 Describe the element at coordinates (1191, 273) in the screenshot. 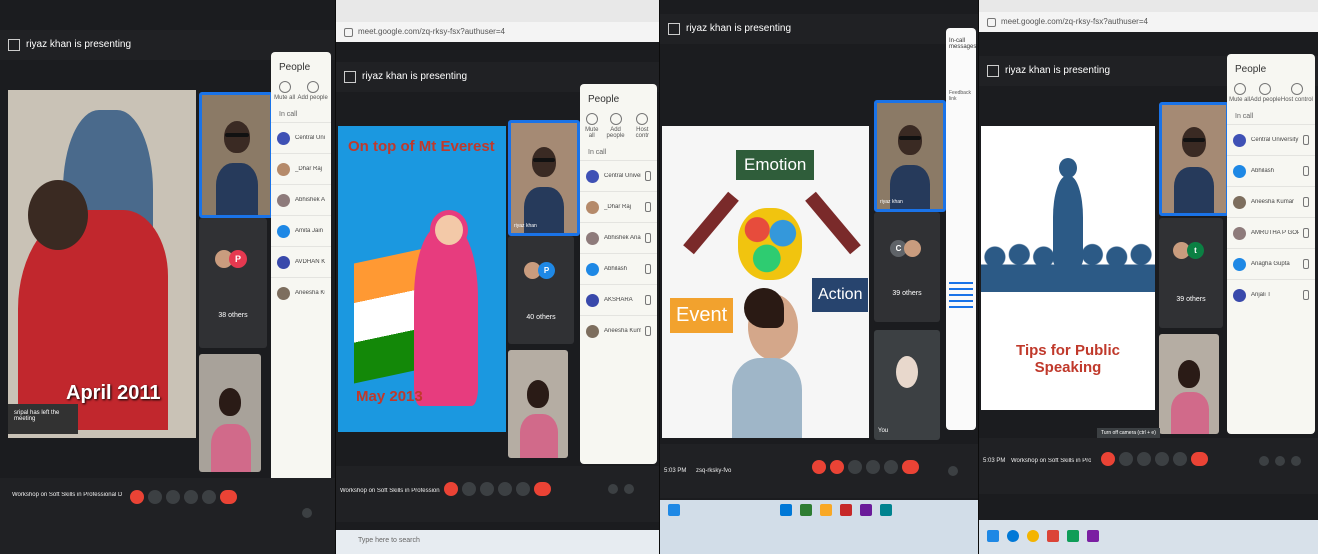

I see `others-tile: t 39 others` at that location.